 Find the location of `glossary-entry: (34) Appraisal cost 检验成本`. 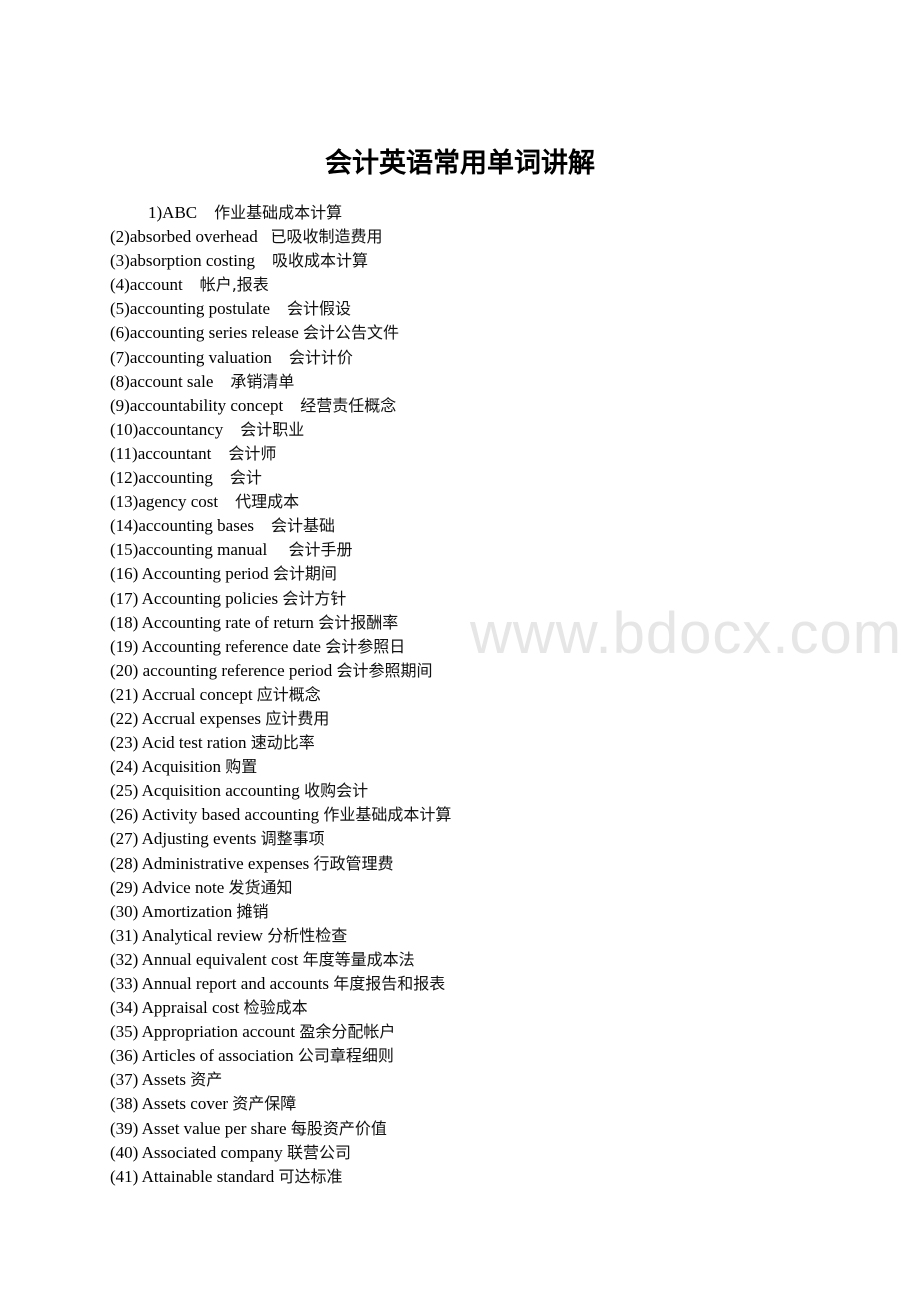

glossary-entry: (34) Appraisal cost 检验成本 is located at coordinates (280, 1008).